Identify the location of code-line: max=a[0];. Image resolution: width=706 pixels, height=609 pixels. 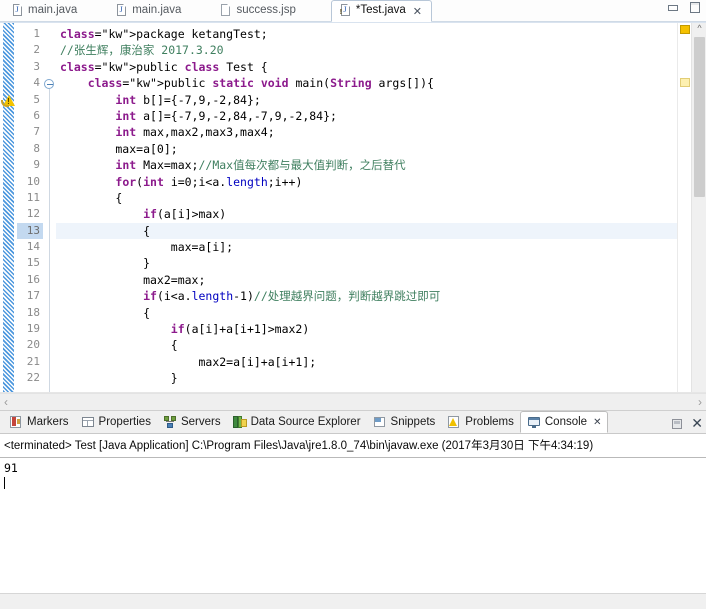
(366, 149).